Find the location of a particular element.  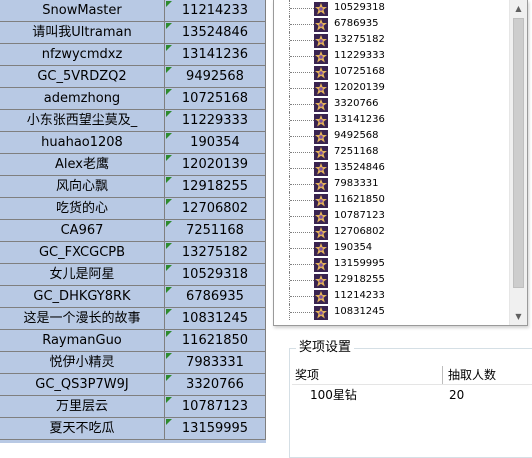

name-cell: 女儿是阿星 is located at coordinates (82, 275).